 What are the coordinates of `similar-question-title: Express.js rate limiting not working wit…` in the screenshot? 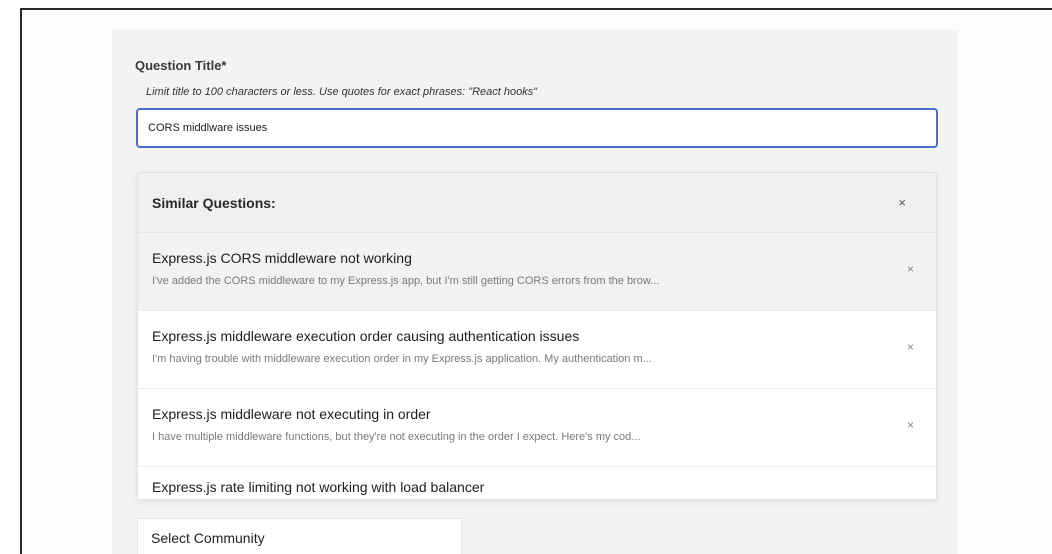 It's located at (318, 487).